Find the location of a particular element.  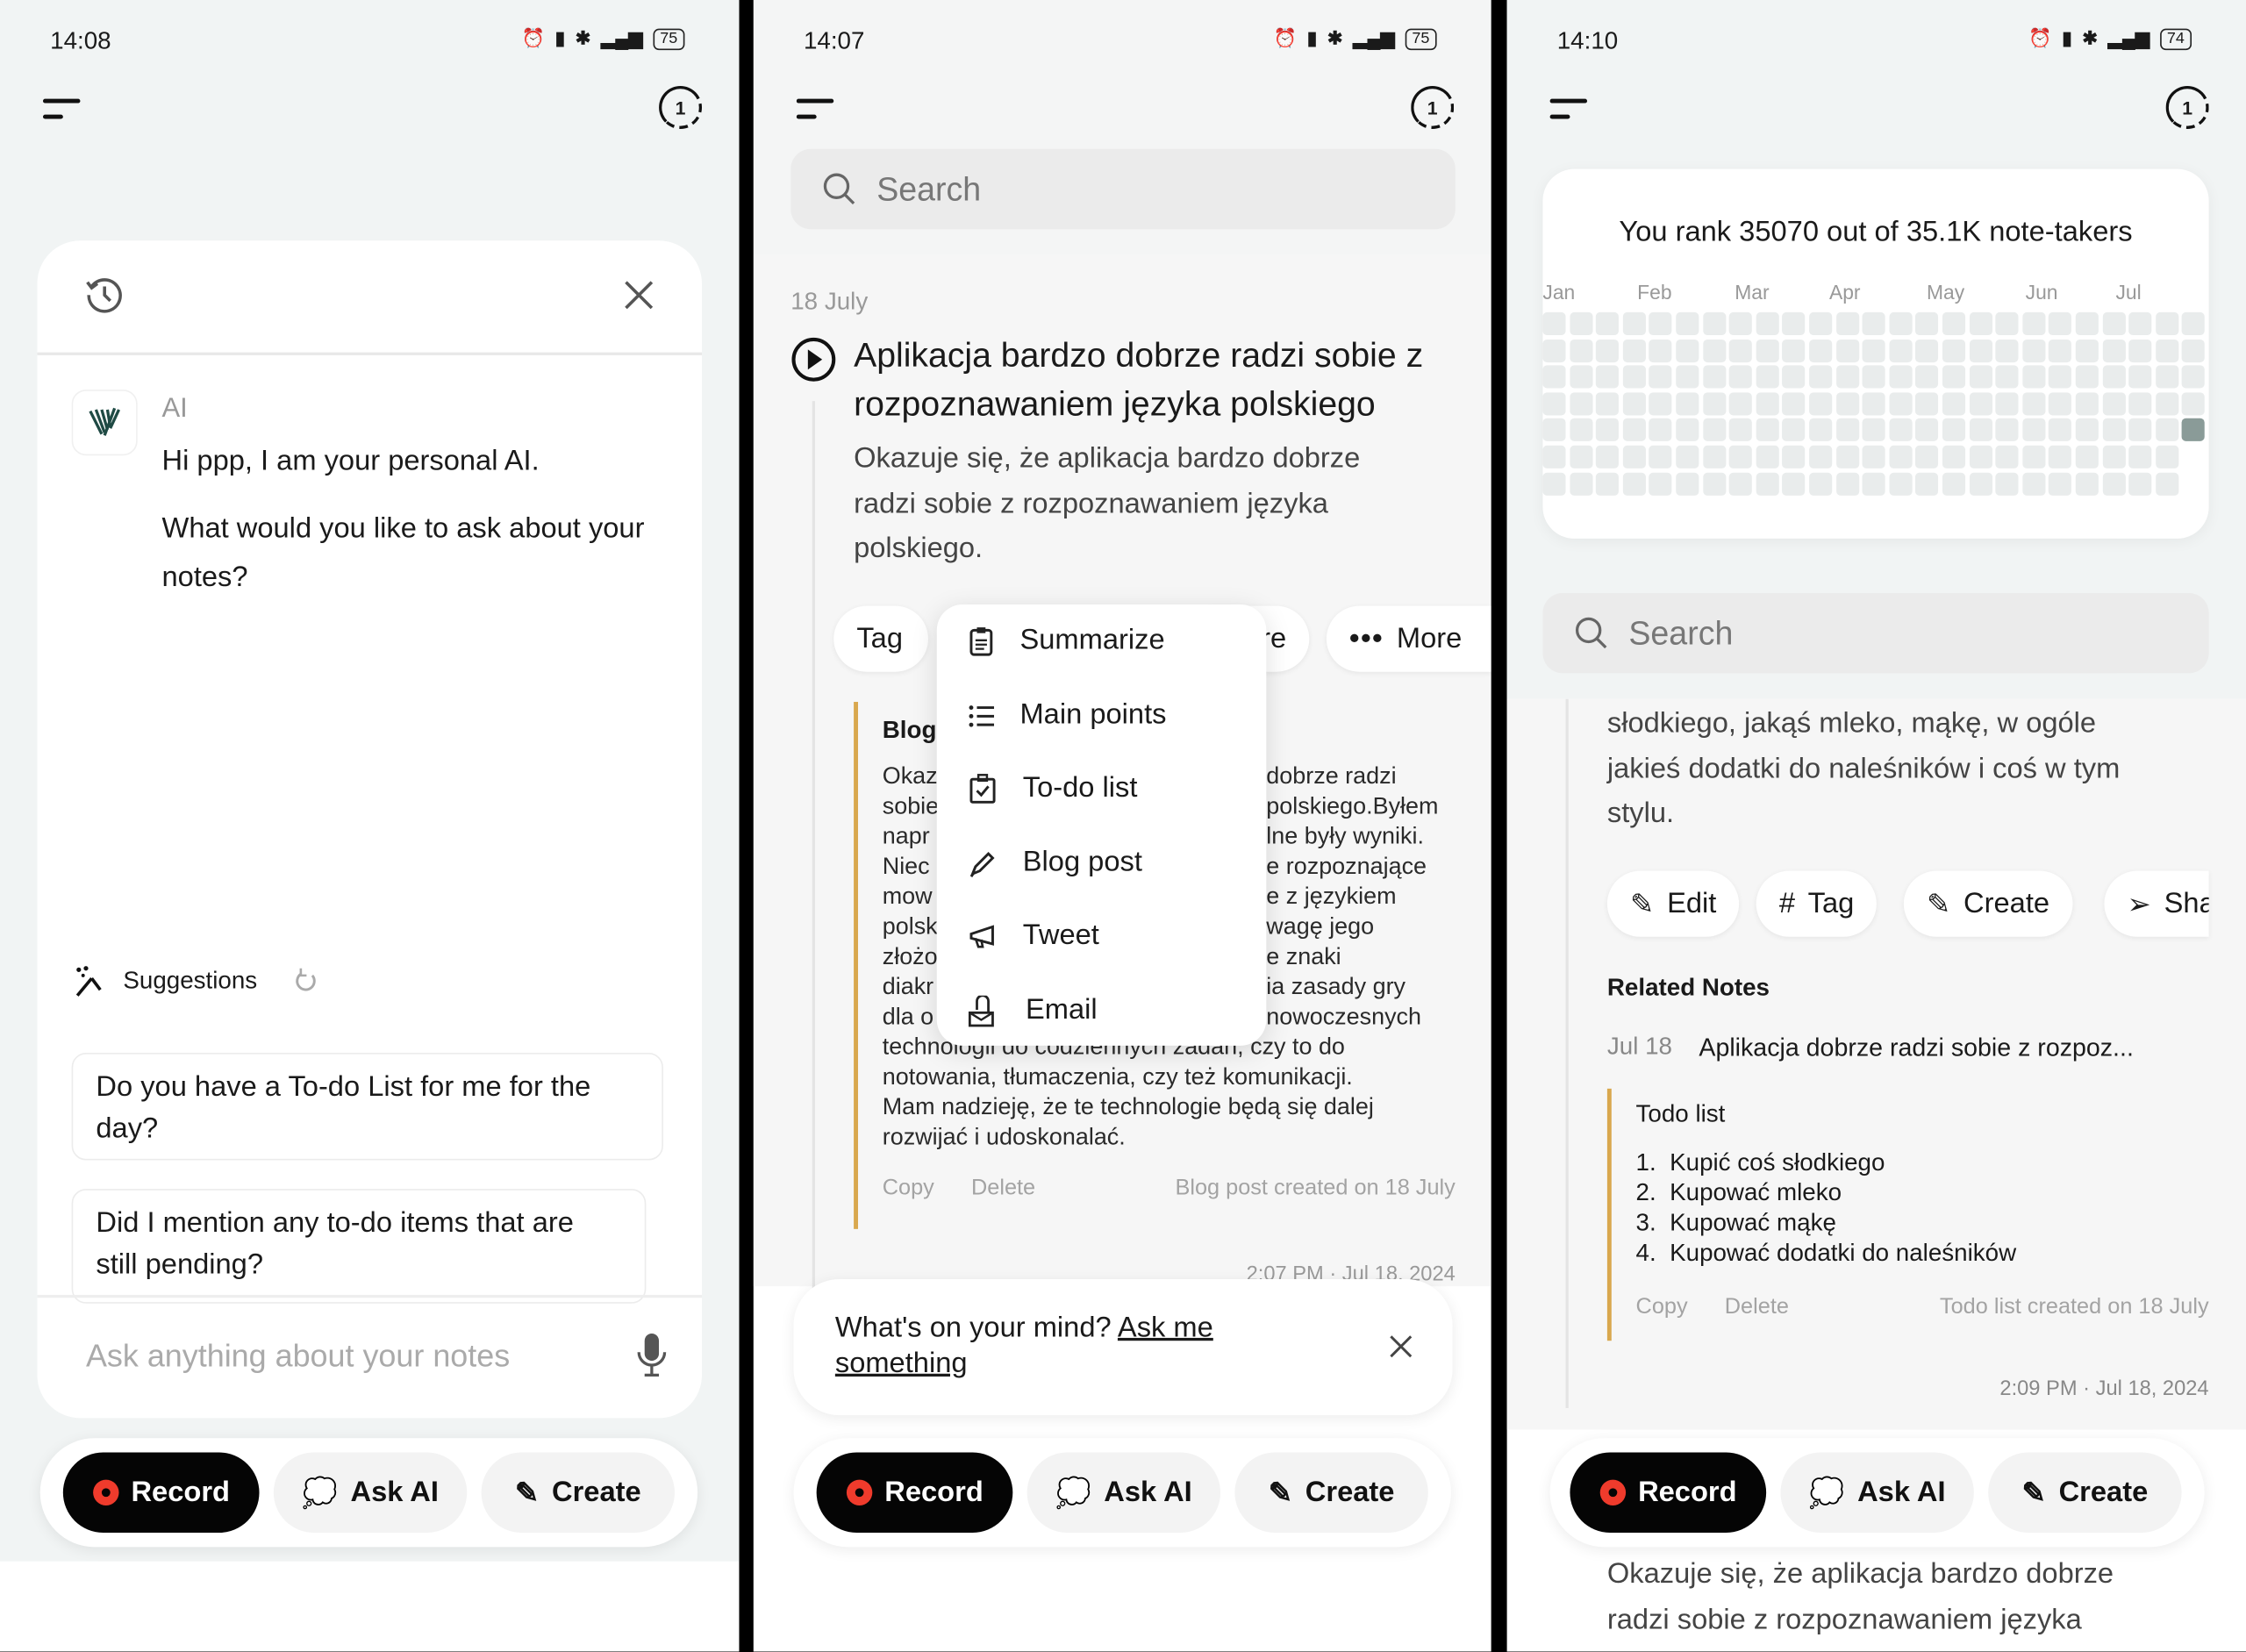

search-icon is located at coordinates (1591, 633).